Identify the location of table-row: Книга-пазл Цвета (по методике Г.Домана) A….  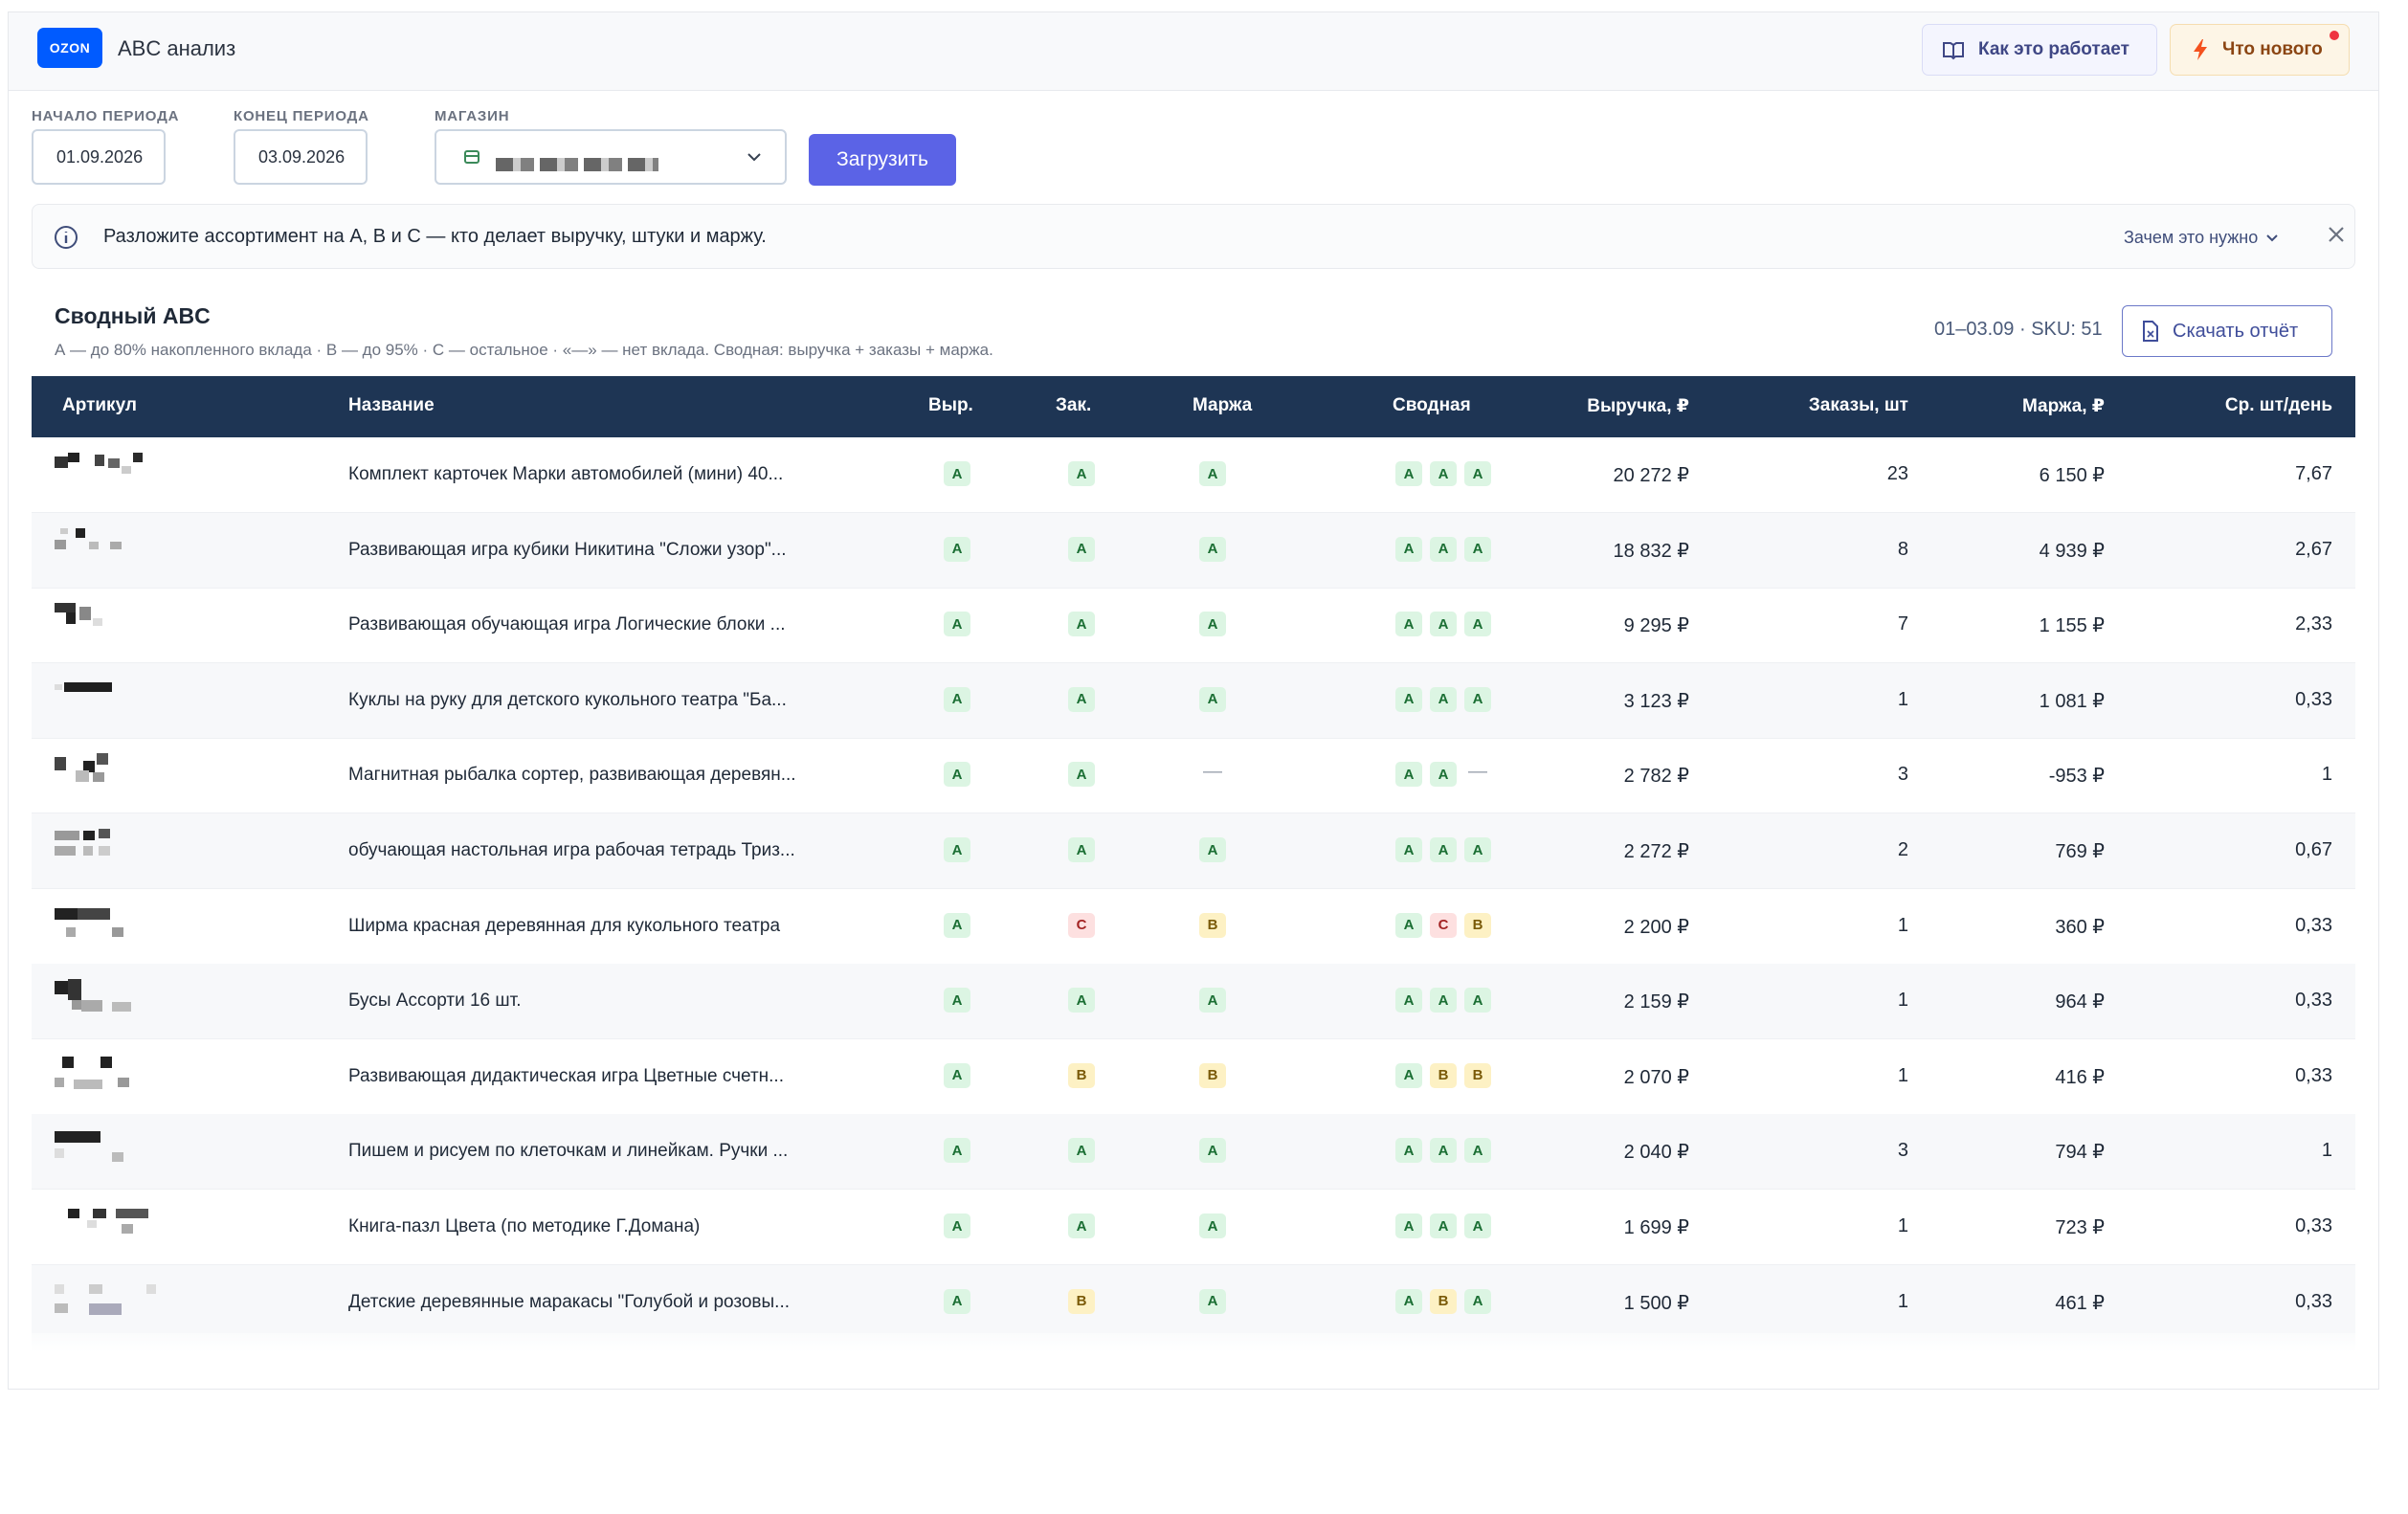
(1193, 1227).